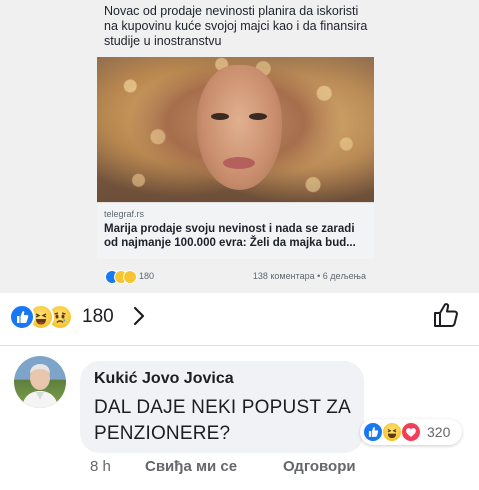  Describe the element at coordinates (239, 317) in the screenshot. I see `reaction-summary: 180` at that location.